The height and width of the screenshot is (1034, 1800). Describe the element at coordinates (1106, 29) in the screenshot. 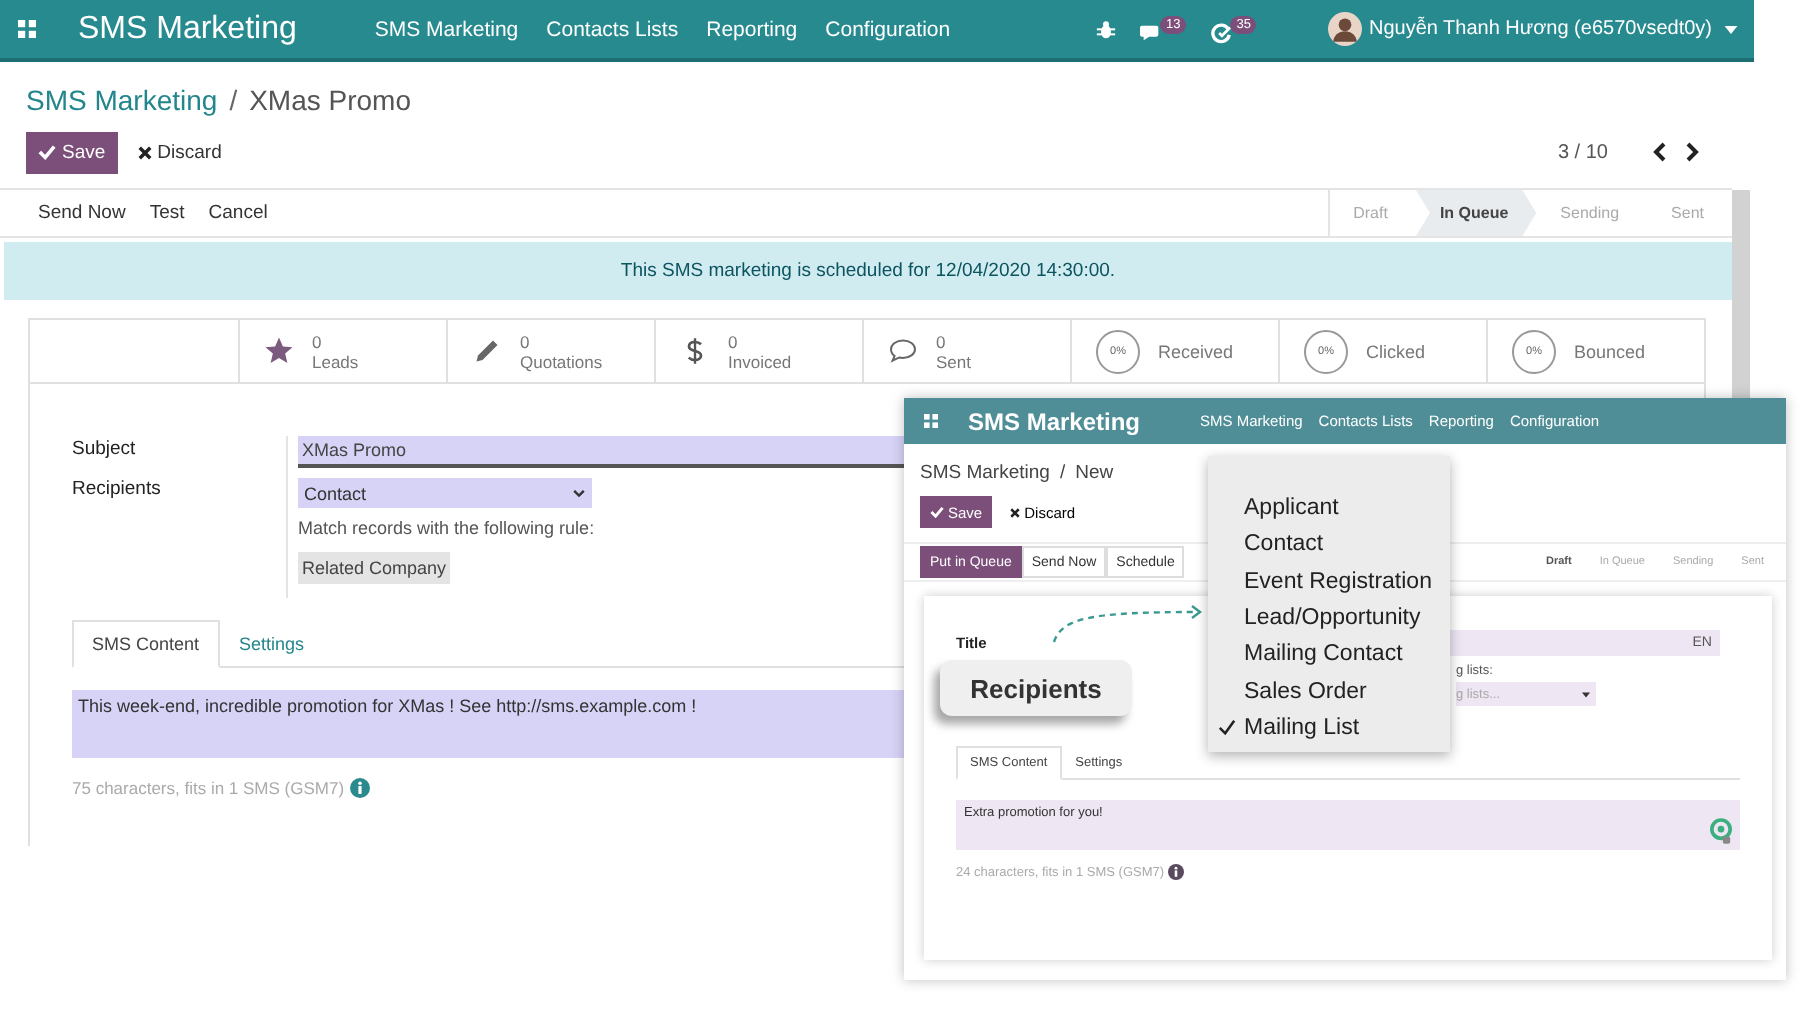

I see `bug-icon` at that location.